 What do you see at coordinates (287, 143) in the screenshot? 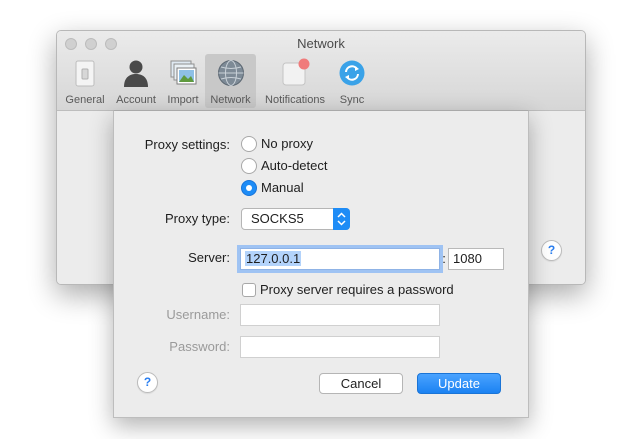
I see `radio-label-no-proxy: No proxy` at bounding box center [287, 143].